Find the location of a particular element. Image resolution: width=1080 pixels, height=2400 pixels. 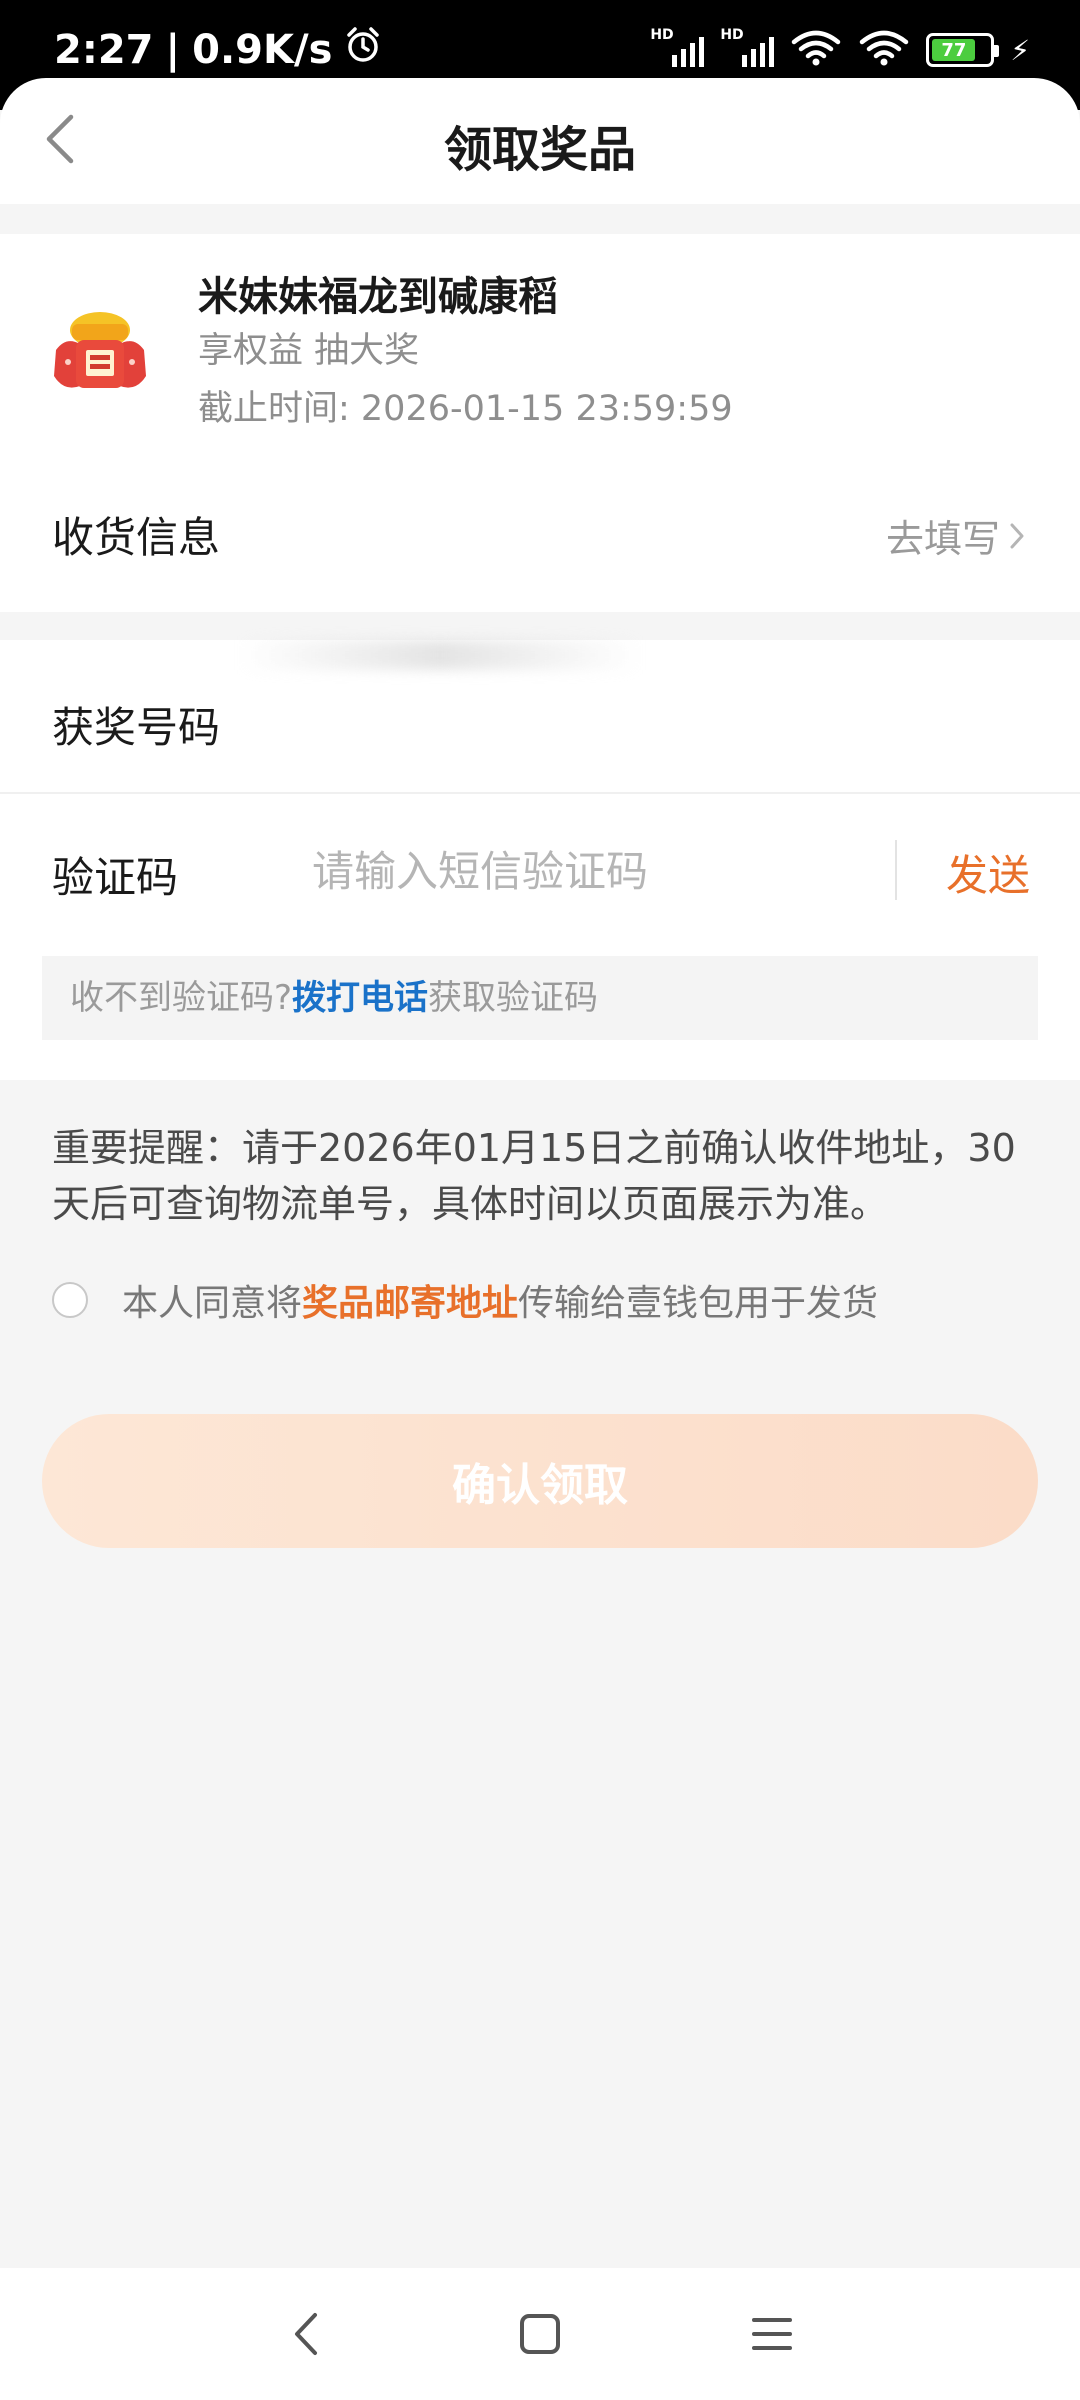

battery-level: 77 is located at coordinates (954, 50).